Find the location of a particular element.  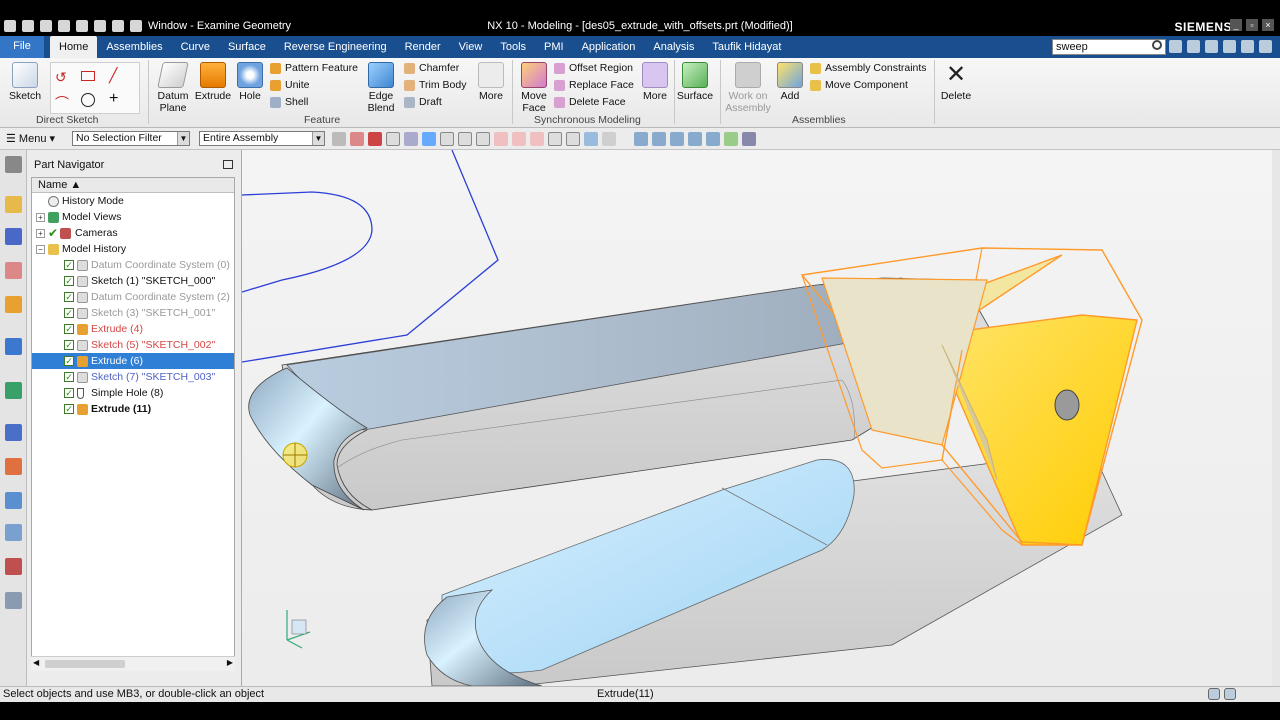

ribbon-close-icon is located at coordinates (1265, 46).